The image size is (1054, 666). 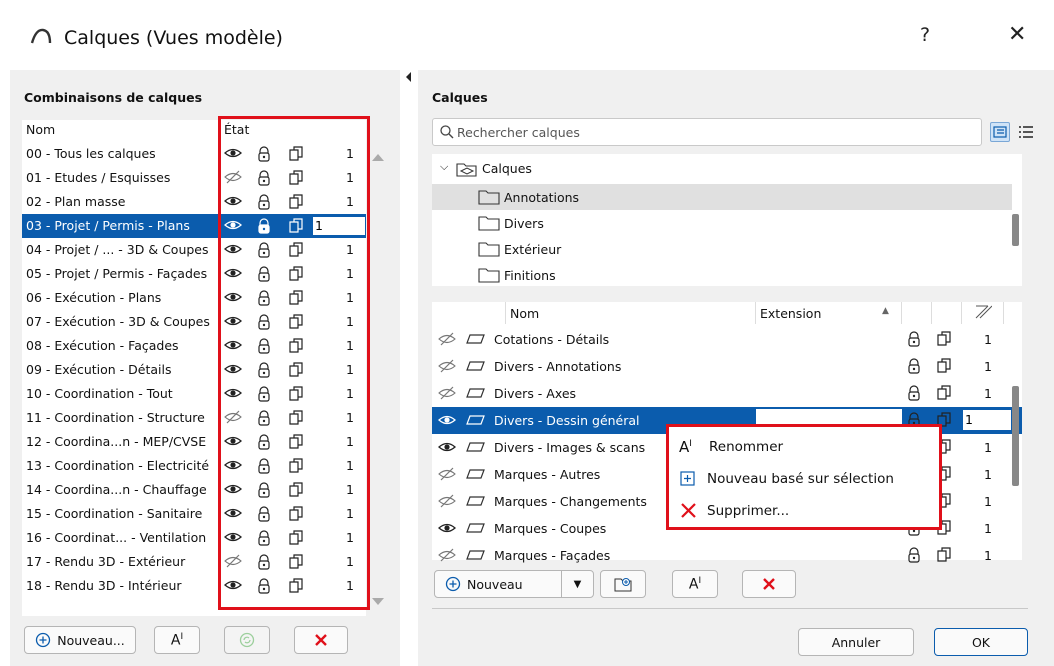 What do you see at coordinates (552, 555) in the screenshot?
I see `layer-name: Marques - Façades` at bounding box center [552, 555].